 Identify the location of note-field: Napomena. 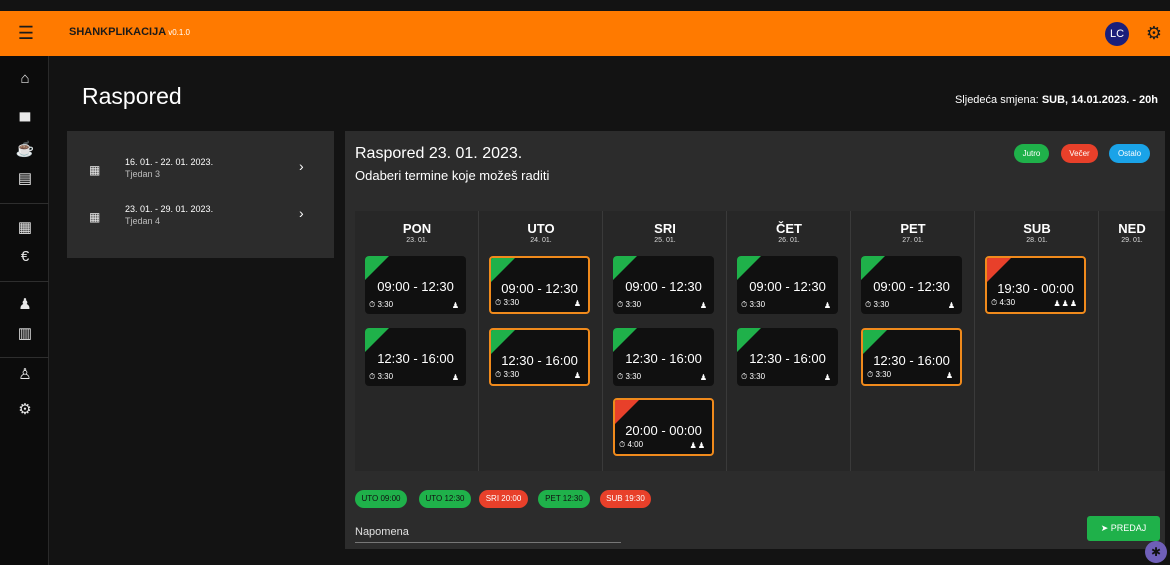
(382, 532).